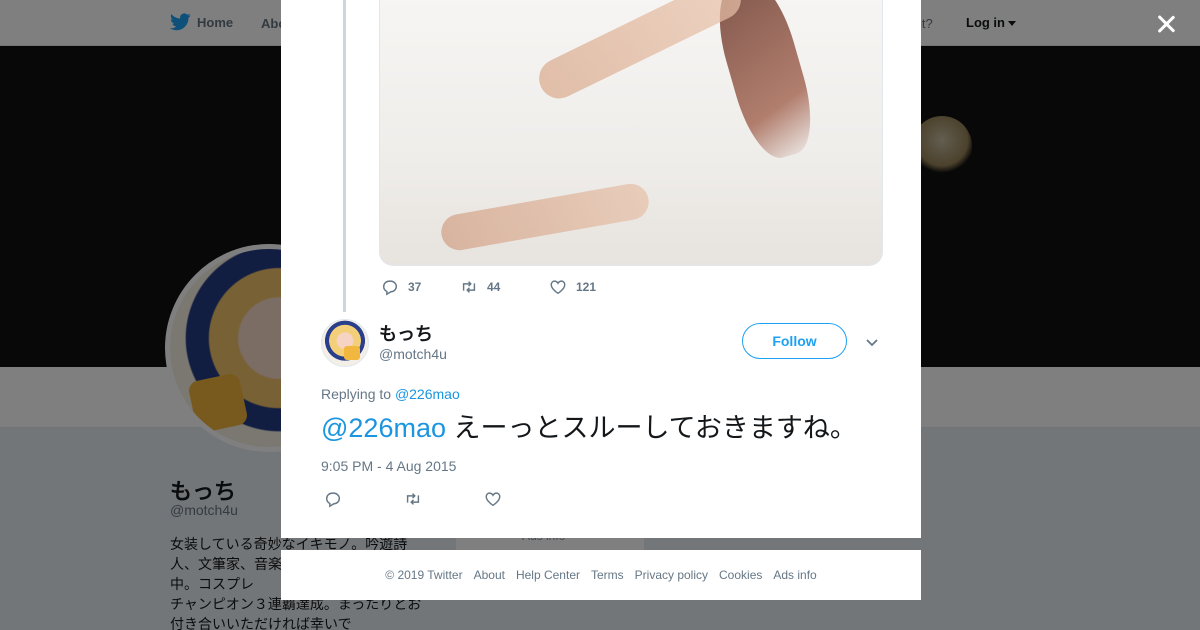 The height and width of the screenshot is (630, 1200). I want to click on close-icon, so click(1166, 24).